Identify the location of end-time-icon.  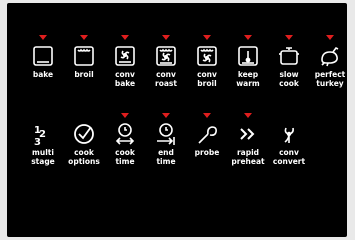
(166, 134).